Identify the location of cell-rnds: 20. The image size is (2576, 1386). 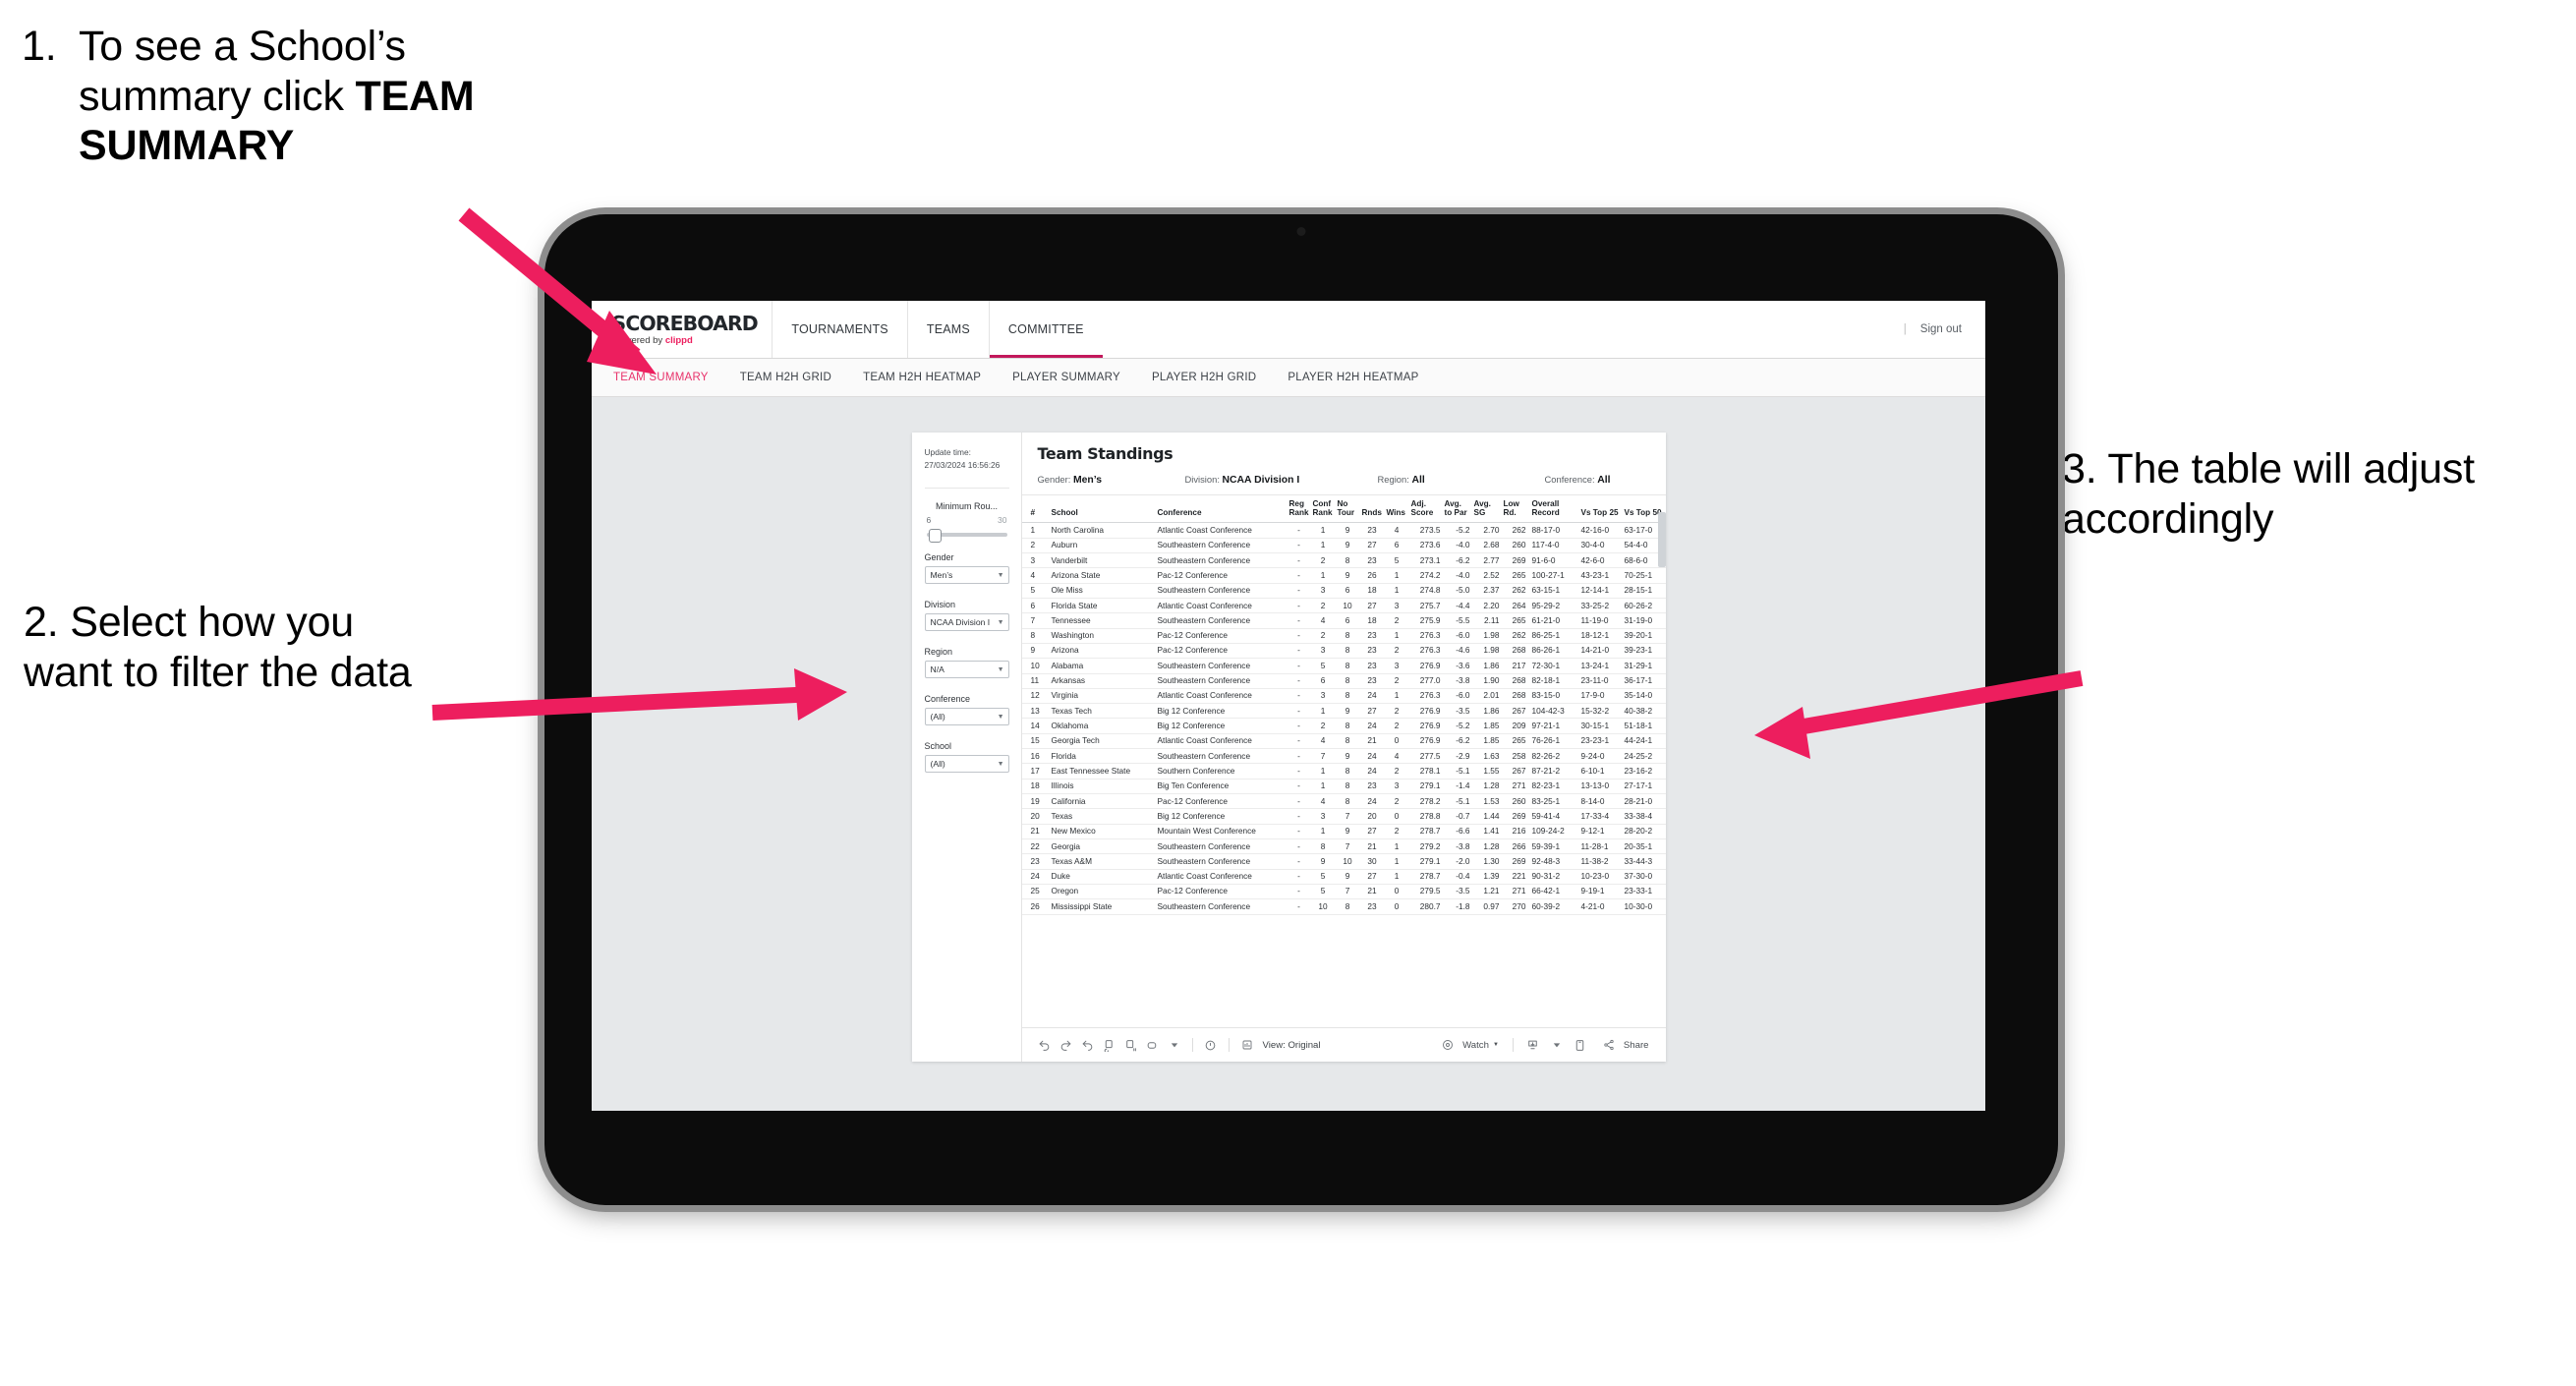
(1372, 816).